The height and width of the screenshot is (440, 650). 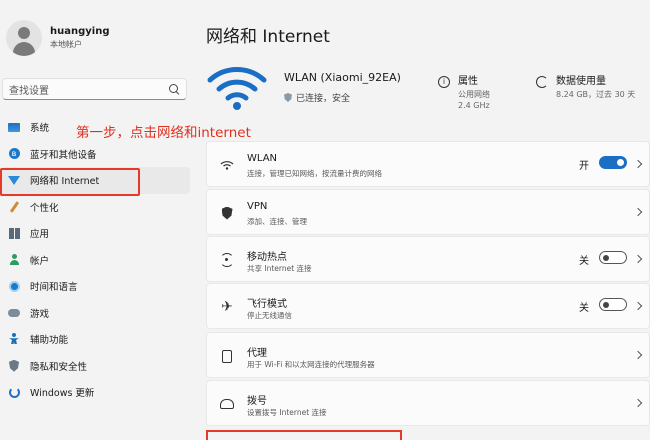 What do you see at coordinates (95, 339) in the screenshot?
I see `sidebar-item-accessibility: 辅助功能` at bounding box center [95, 339].